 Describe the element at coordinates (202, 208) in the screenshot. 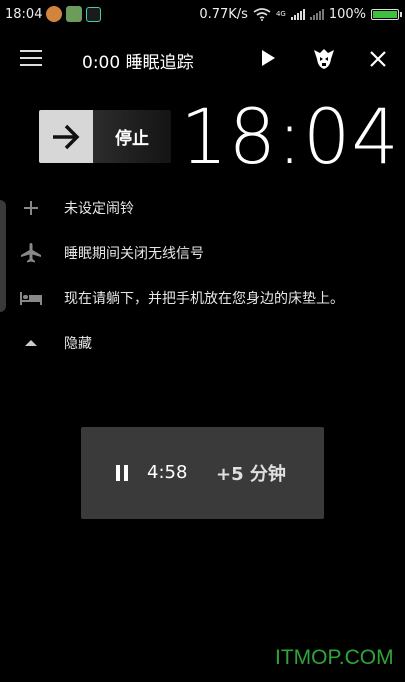

I see `alarm-row: 未设定闹铃` at that location.